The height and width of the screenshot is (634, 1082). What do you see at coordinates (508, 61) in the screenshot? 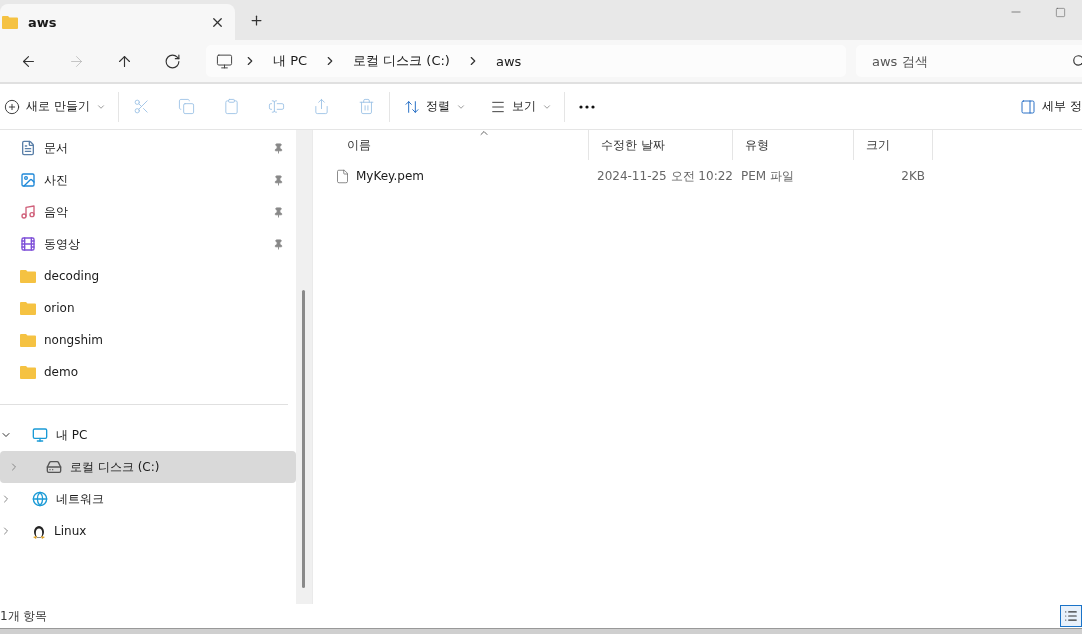
I see `breadcrumb: aws` at bounding box center [508, 61].